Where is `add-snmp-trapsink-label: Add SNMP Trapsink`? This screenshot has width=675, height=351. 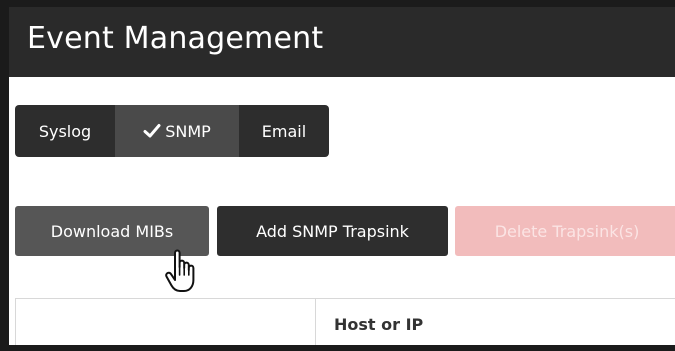 add-snmp-trapsink-label: Add SNMP Trapsink is located at coordinates (332, 231).